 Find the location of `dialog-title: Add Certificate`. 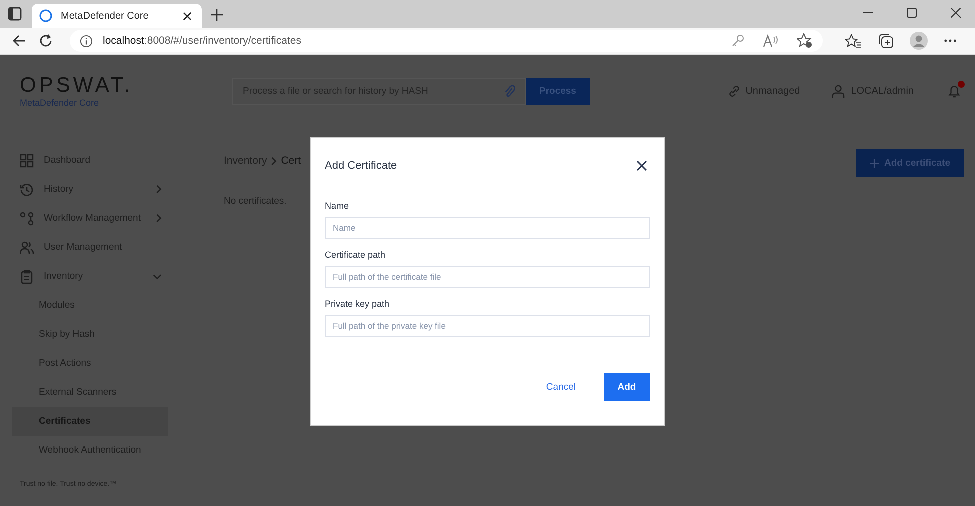

dialog-title: Add Certificate is located at coordinates (361, 166).